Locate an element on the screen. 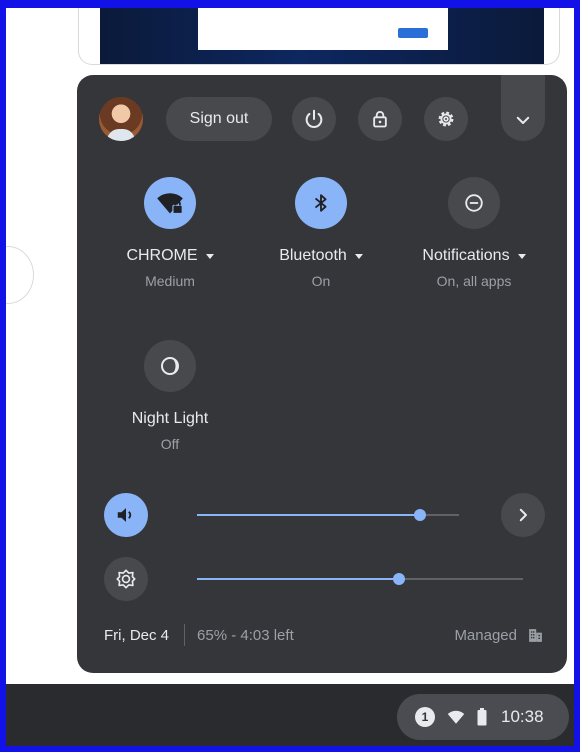 This screenshot has width=580, height=752. status-tray: 1 10:38 is located at coordinates (483, 717).